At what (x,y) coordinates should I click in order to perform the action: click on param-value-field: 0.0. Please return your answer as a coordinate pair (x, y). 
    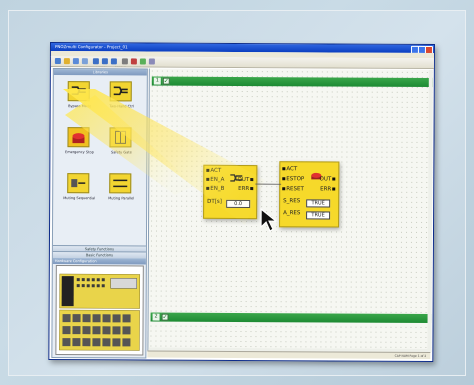
    Looking at the image, I should click on (238, 204).